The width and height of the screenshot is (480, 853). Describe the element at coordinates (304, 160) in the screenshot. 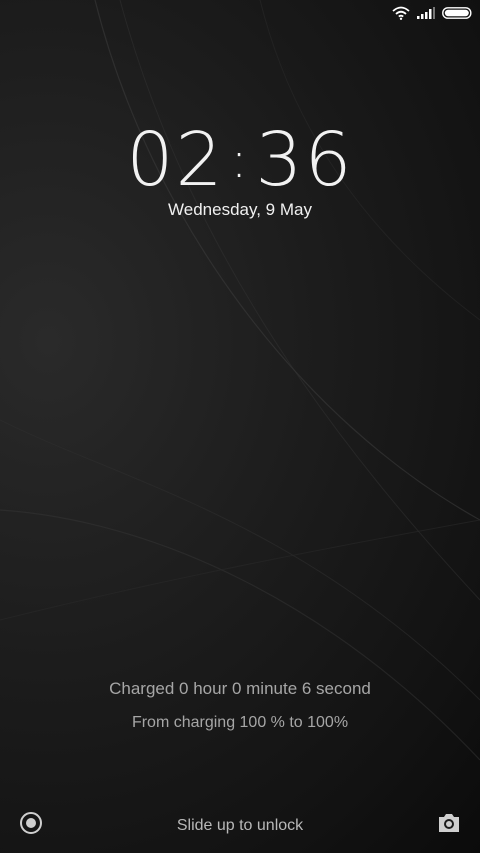

I see `clock-minutes: 36` at that location.